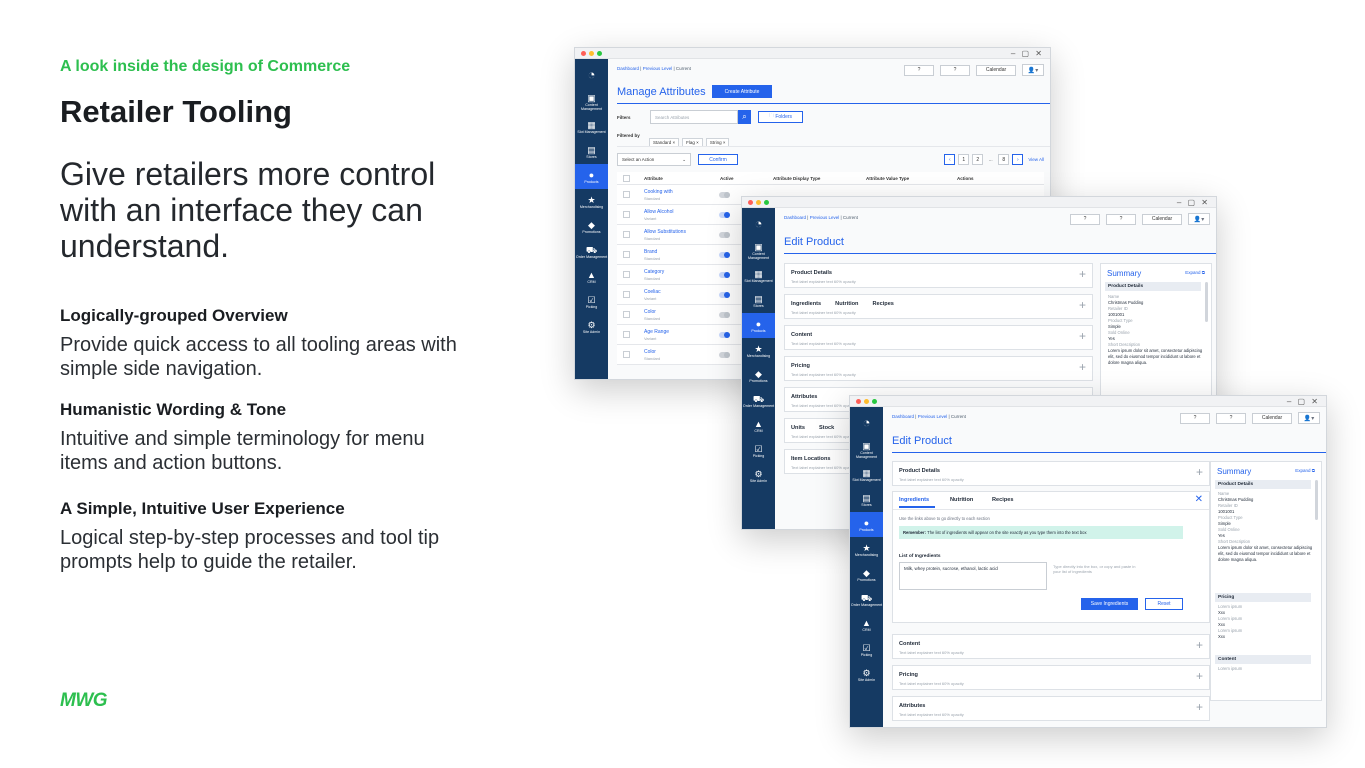 The width and height of the screenshot is (1365, 768). Describe the element at coordinates (810, 459) in the screenshot. I see `card-title-part: Item Locations` at that location.